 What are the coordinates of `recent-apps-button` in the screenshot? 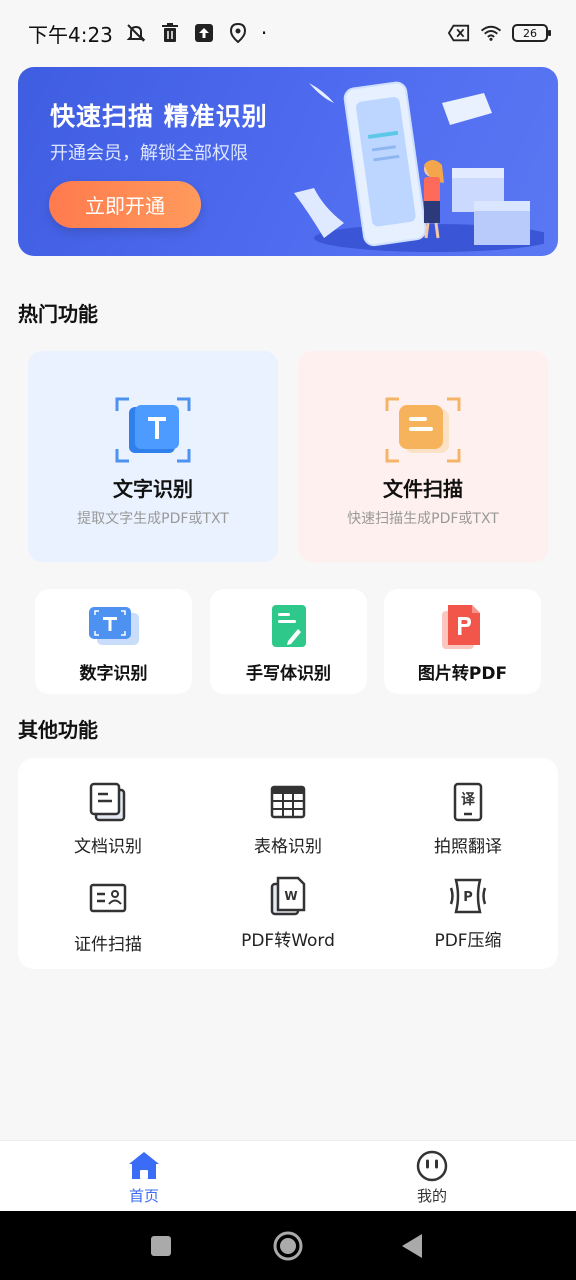 It's located at (161, 1246).